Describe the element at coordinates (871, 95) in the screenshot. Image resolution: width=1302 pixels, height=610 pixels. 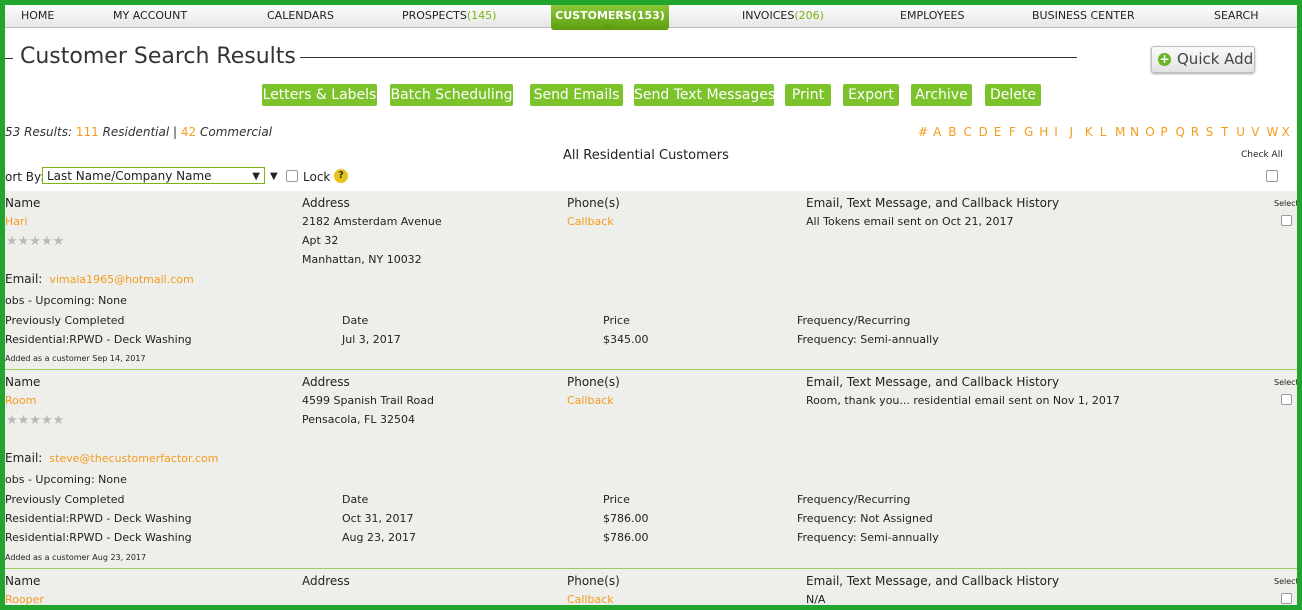
I see `export-button: Export` at that location.